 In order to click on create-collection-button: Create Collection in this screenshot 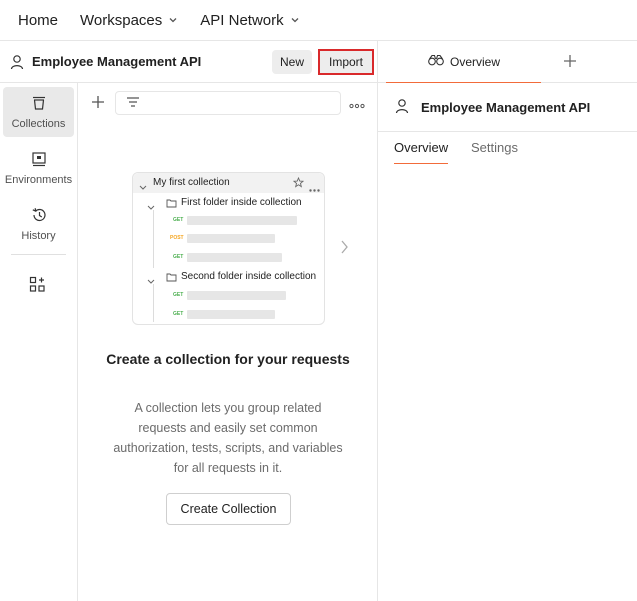, I will do `click(228, 509)`.